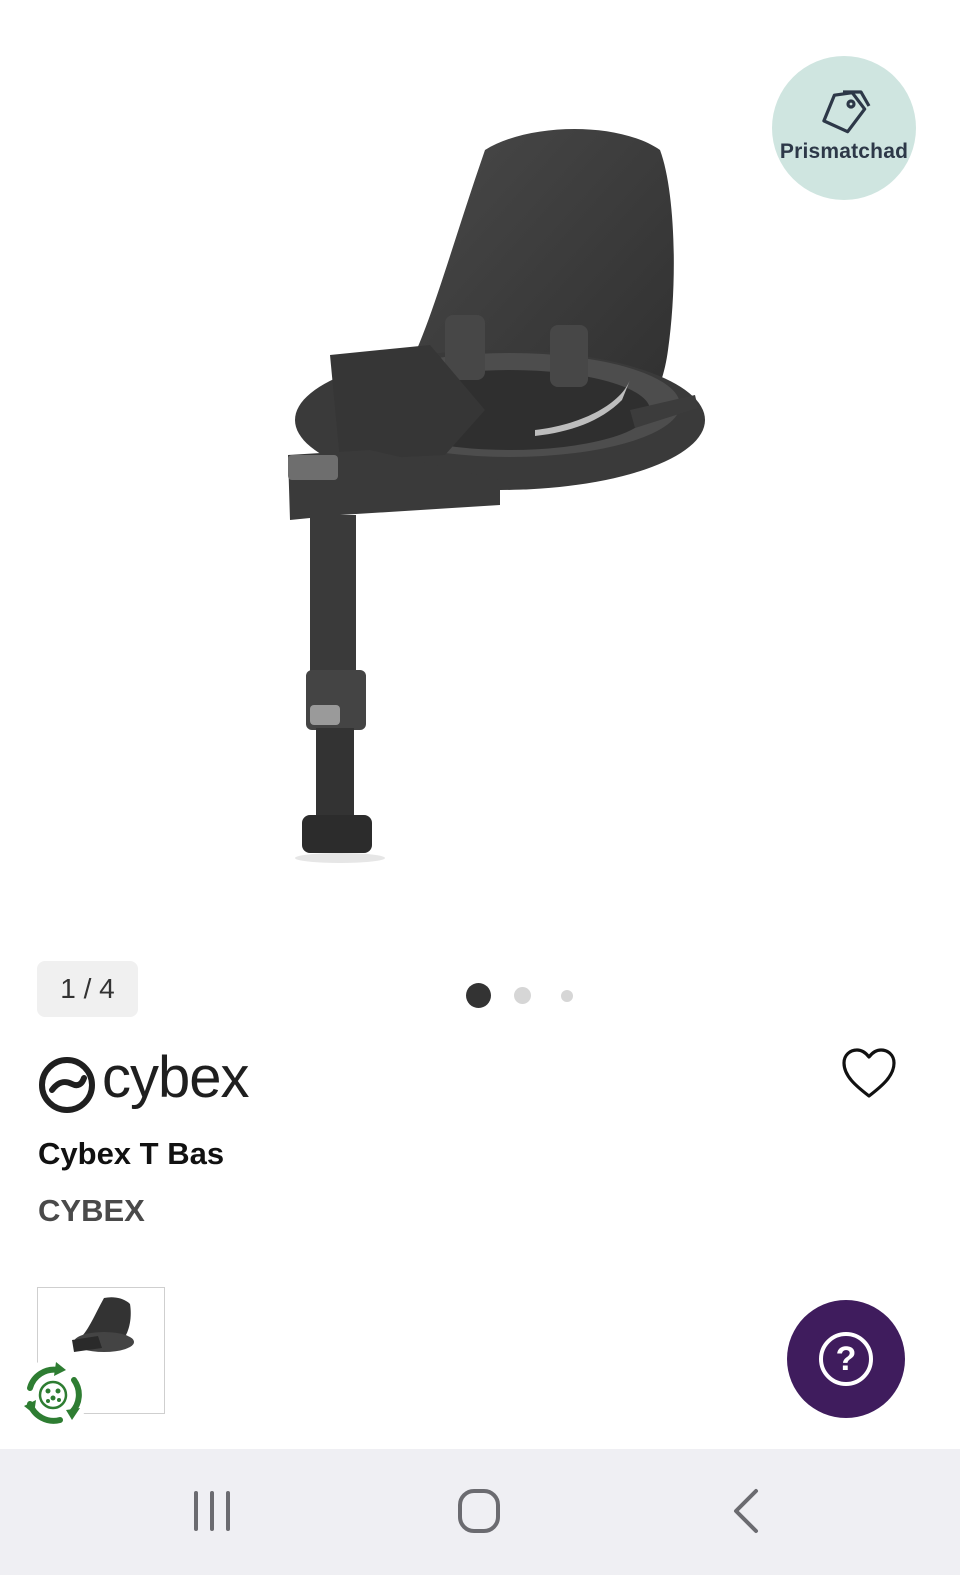 The image size is (960, 1575). Describe the element at coordinates (91, 1211) in the screenshot. I see `product-brand: CYBEX` at that location.